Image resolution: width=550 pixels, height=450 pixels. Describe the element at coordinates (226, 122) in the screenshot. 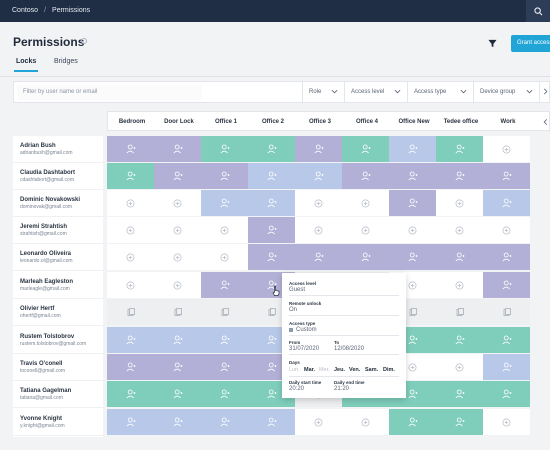

I see `column-header-office-1: Office 1` at that location.